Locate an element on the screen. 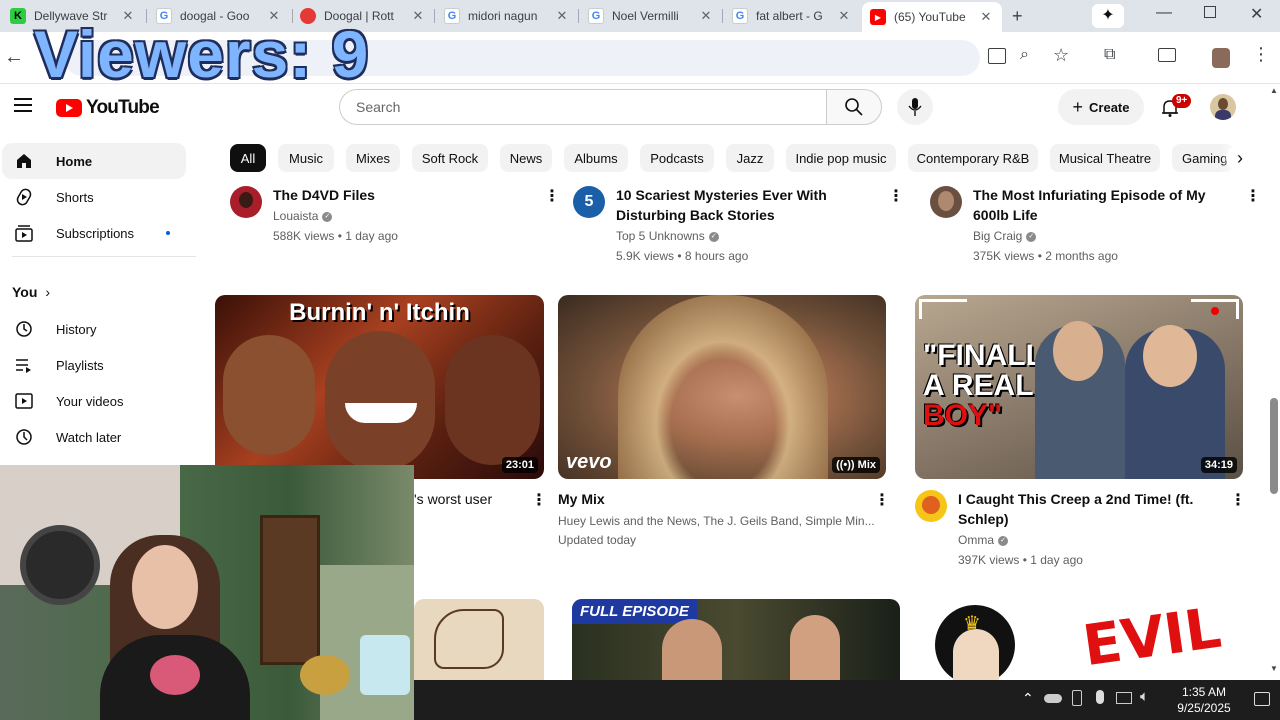  chip-music: Music is located at coordinates (306, 158).